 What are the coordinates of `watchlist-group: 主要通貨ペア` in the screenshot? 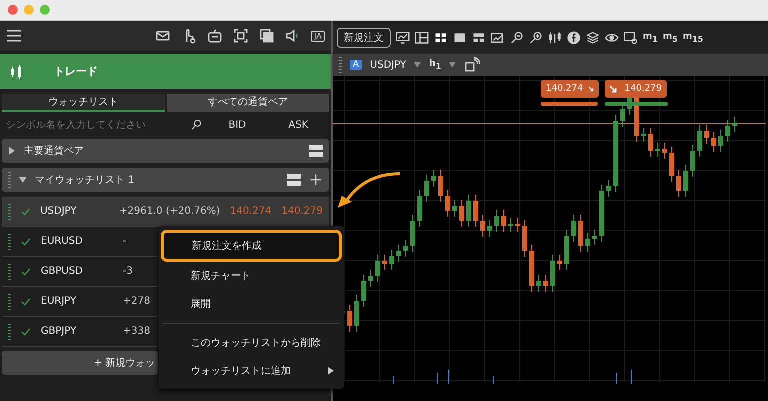 It's located at (165, 151).